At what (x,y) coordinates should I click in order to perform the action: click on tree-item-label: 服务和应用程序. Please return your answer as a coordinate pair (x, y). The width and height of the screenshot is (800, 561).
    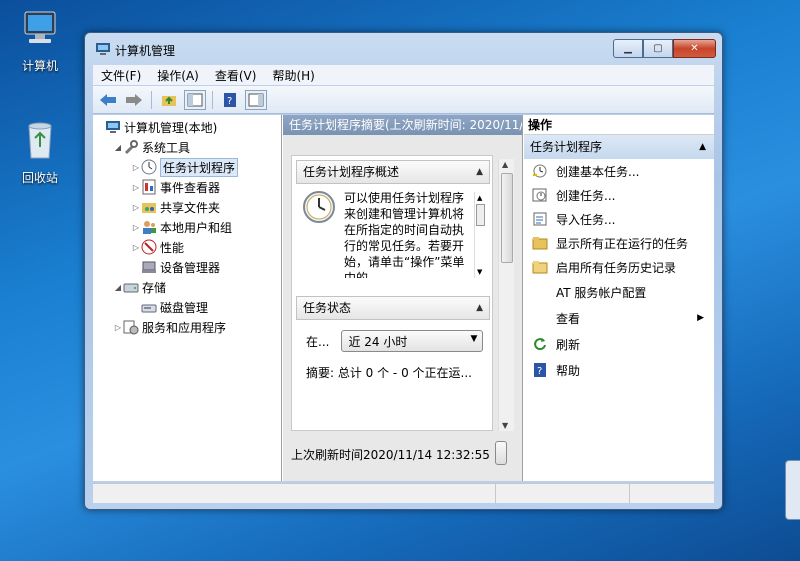
    Looking at the image, I should click on (184, 327).